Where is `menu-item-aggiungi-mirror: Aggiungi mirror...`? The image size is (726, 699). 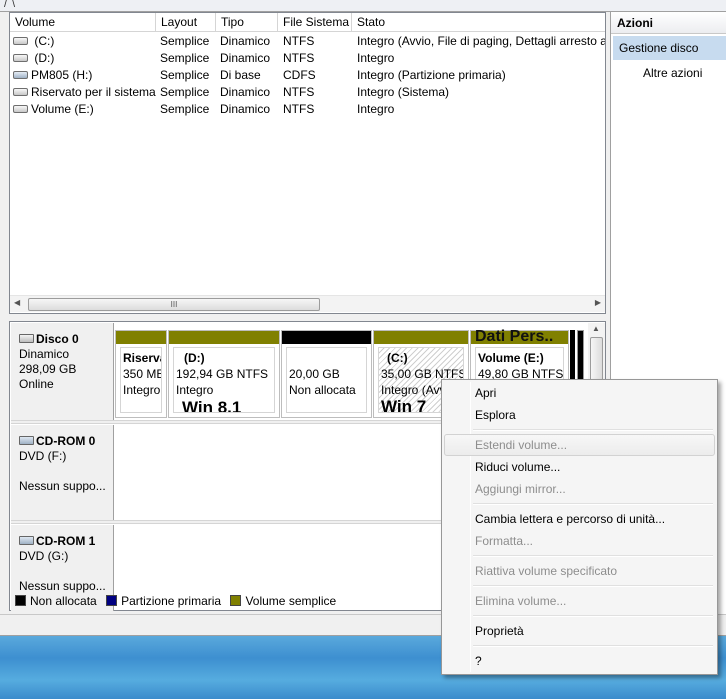 menu-item-aggiungi-mirror: Aggiungi mirror... is located at coordinates (579, 489).